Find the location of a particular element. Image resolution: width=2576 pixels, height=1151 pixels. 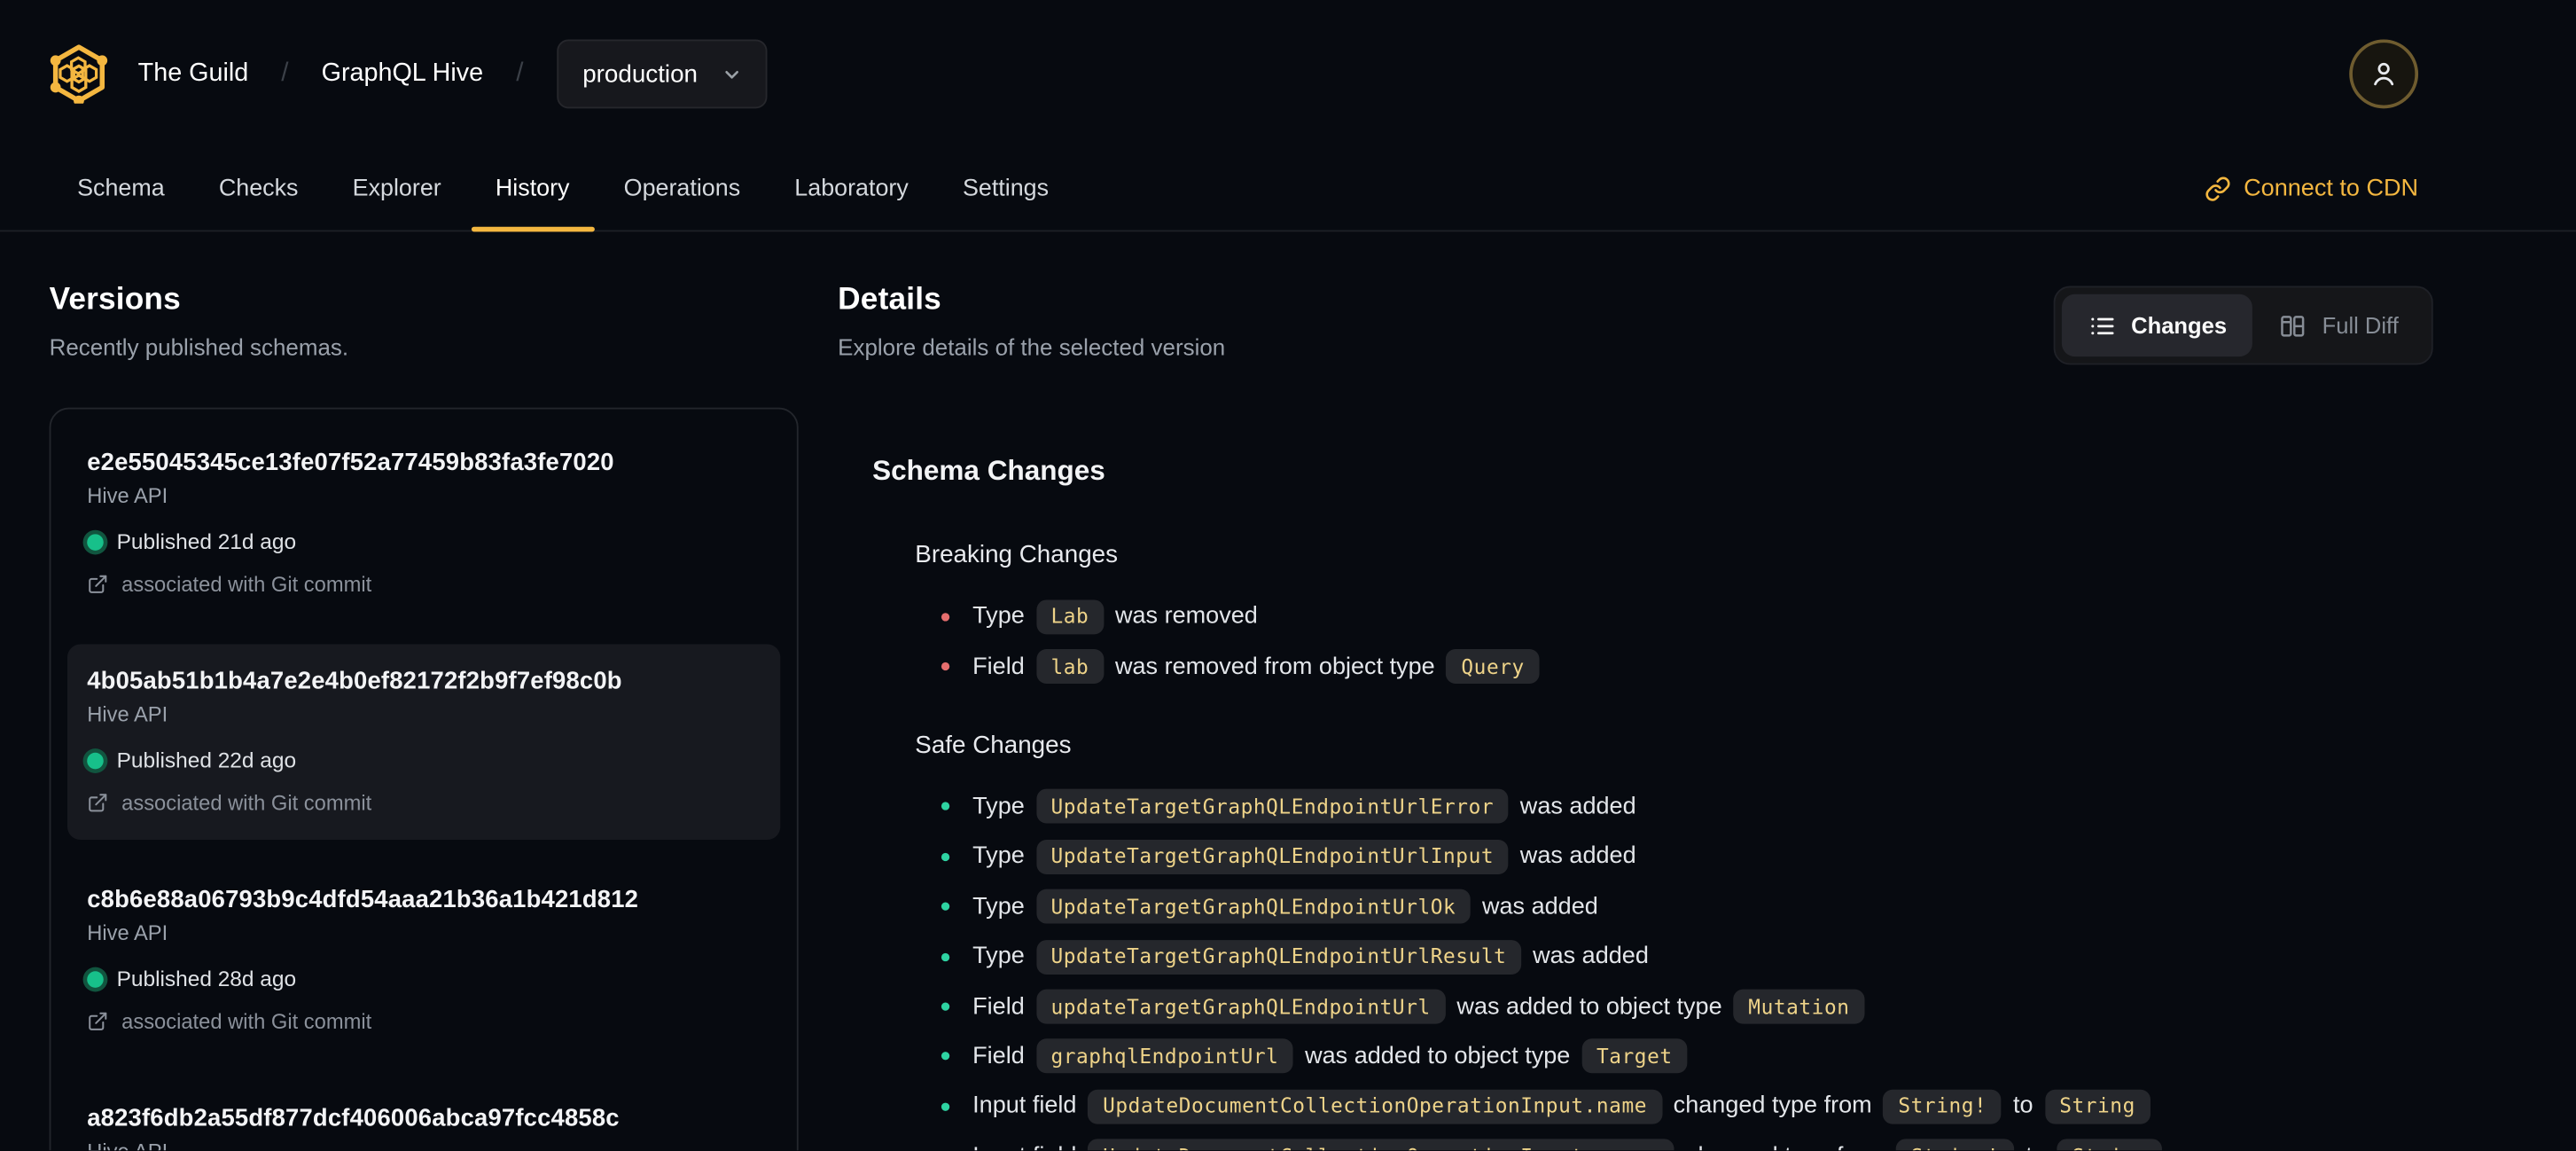

user-menu-button is located at coordinates (2384, 74).